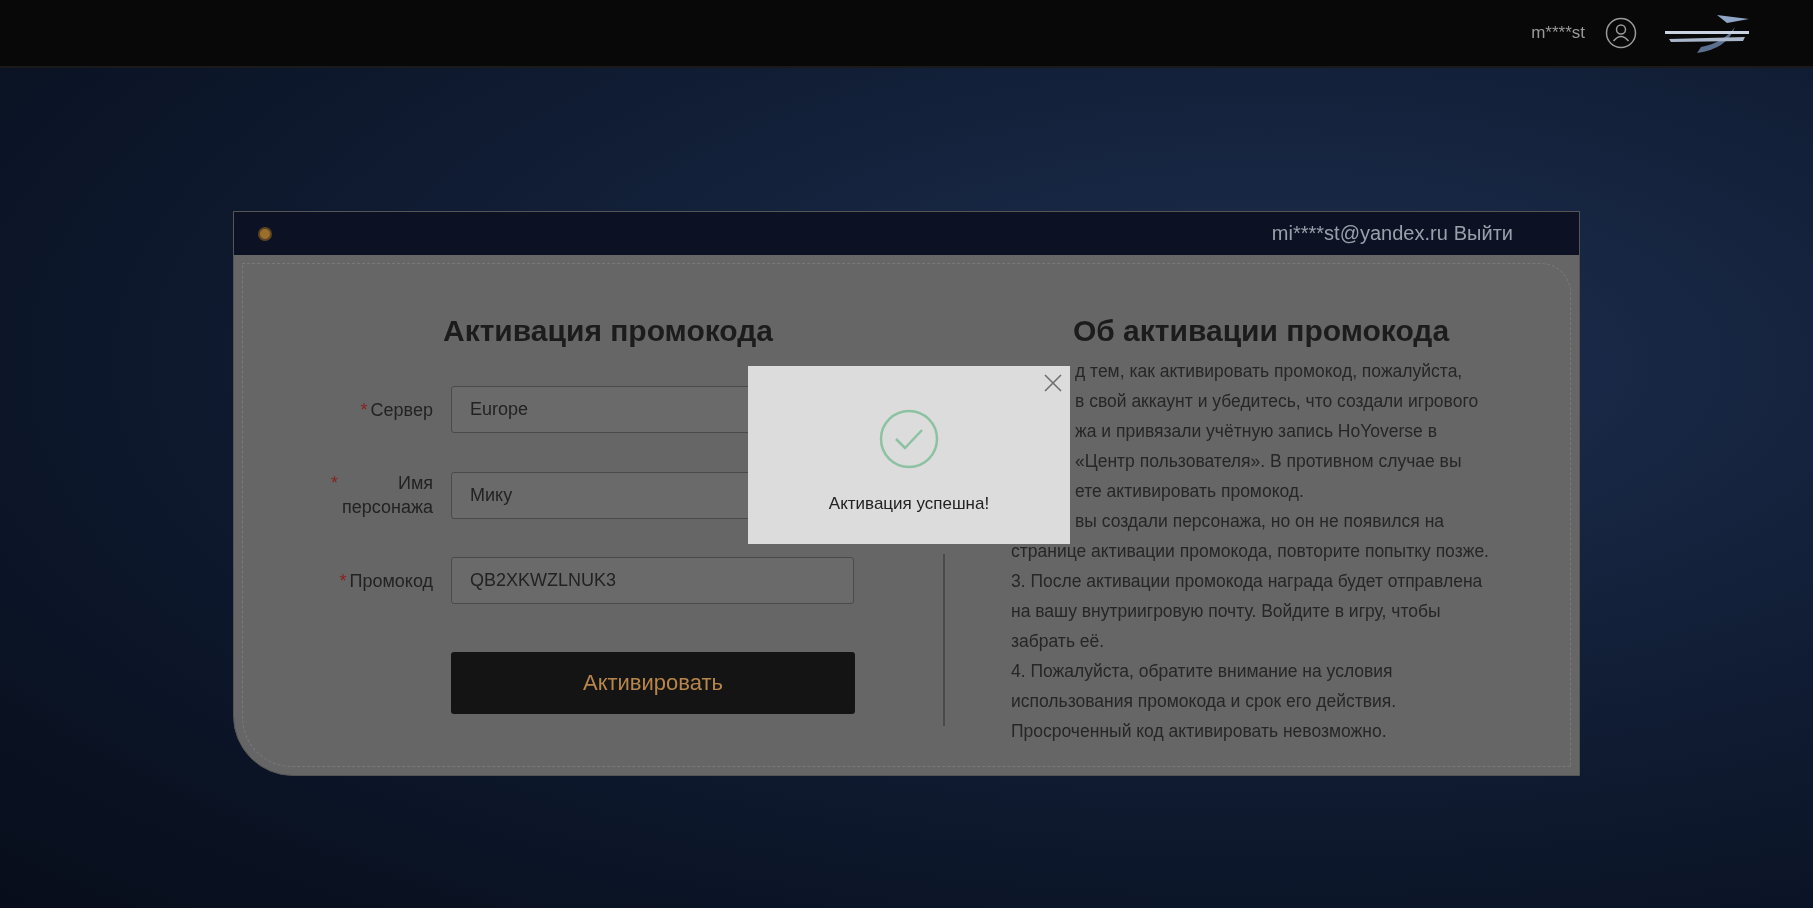  Describe the element at coordinates (1260, 521) in the screenshot. I see `info-text-line: вы создали персонажа, но он не появился на` at that location.